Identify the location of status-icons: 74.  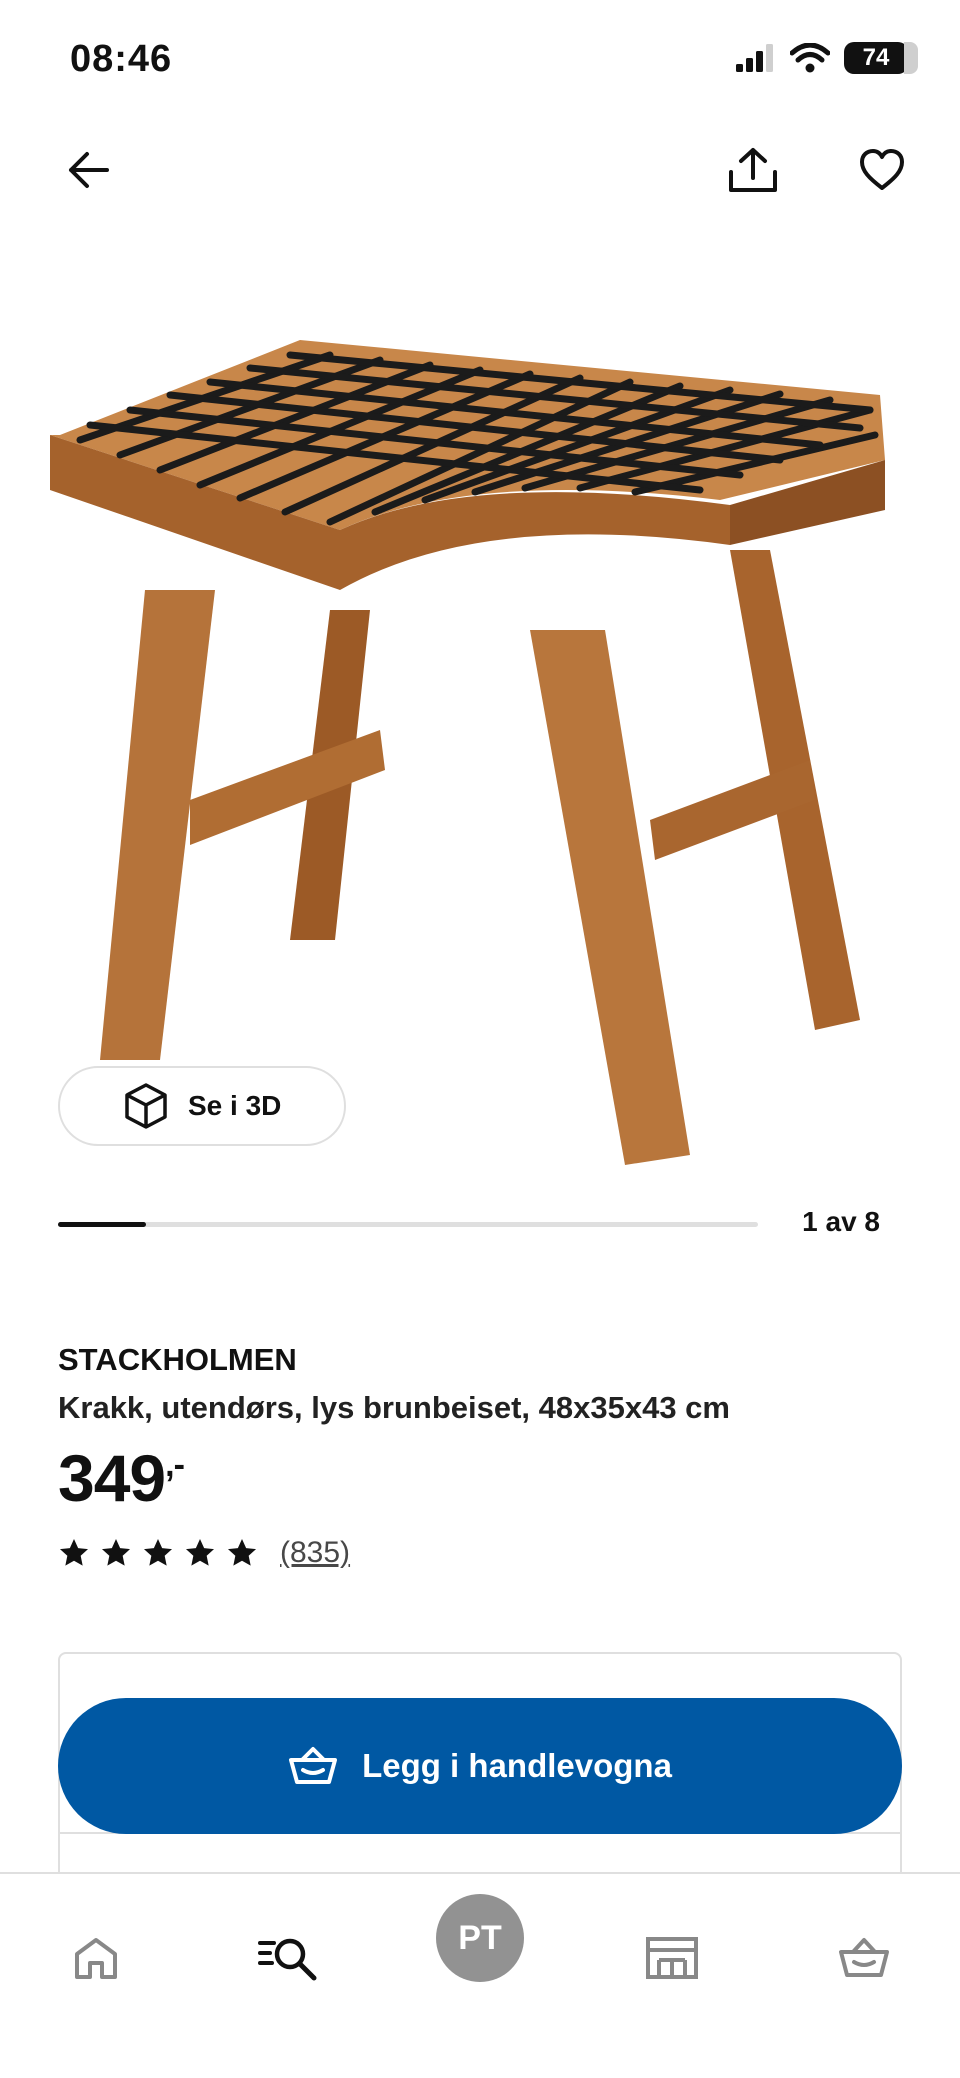
(827, 58).